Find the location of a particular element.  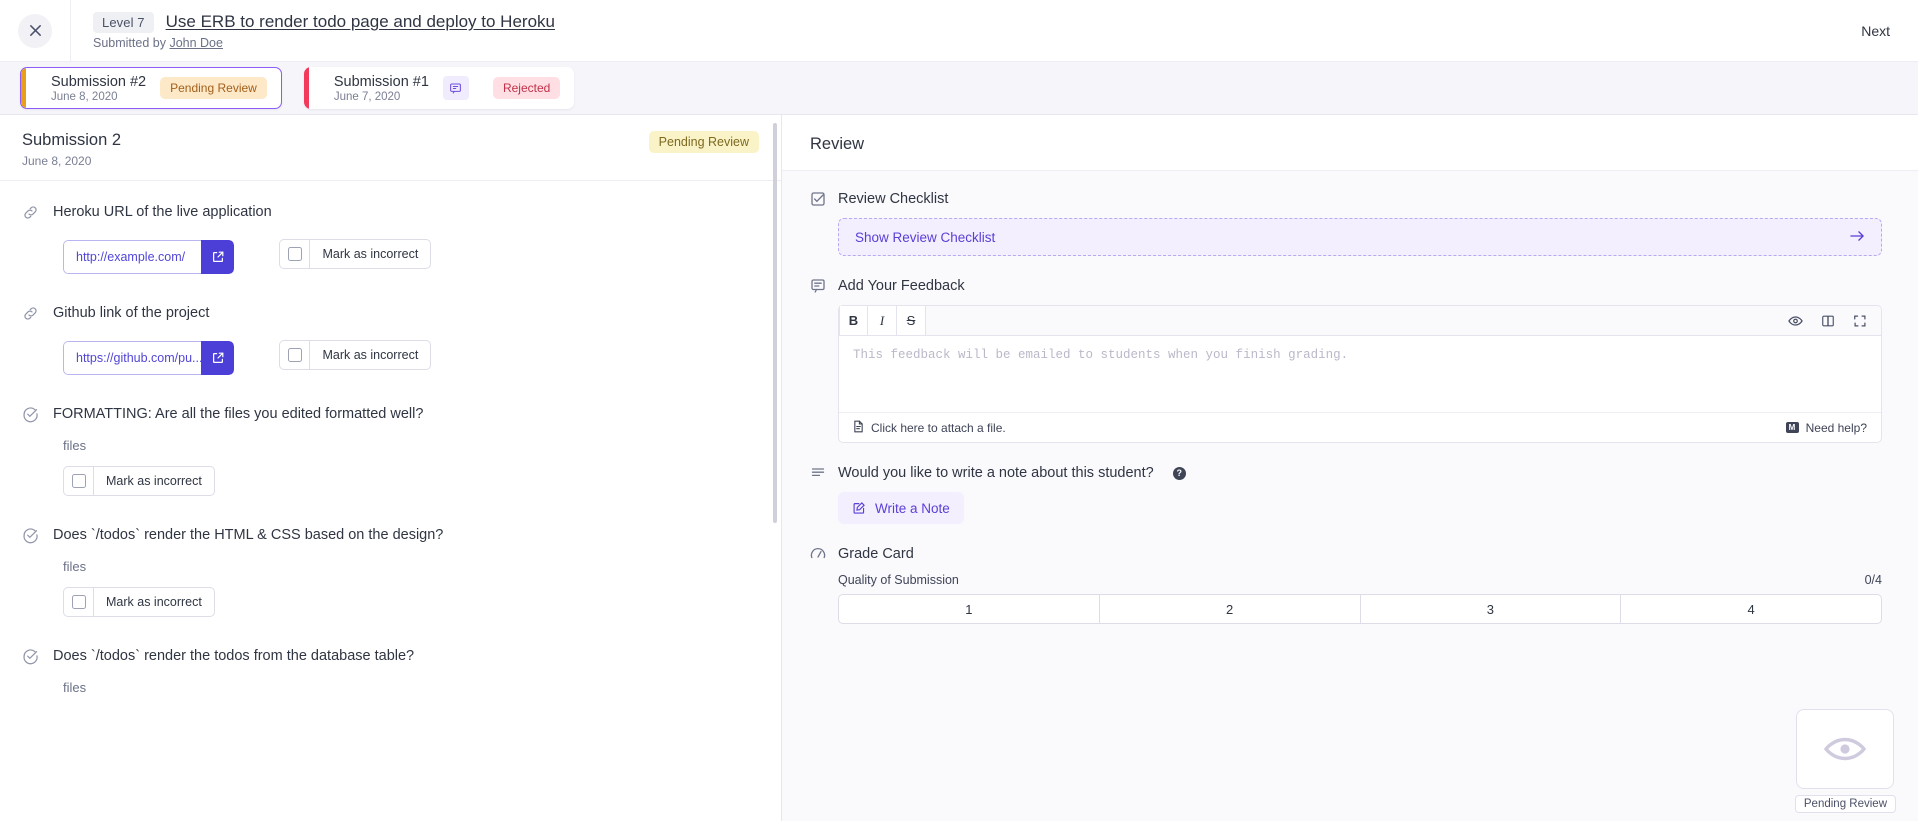

need-help-link: M Need help? is located at coordinates (1826, 427).